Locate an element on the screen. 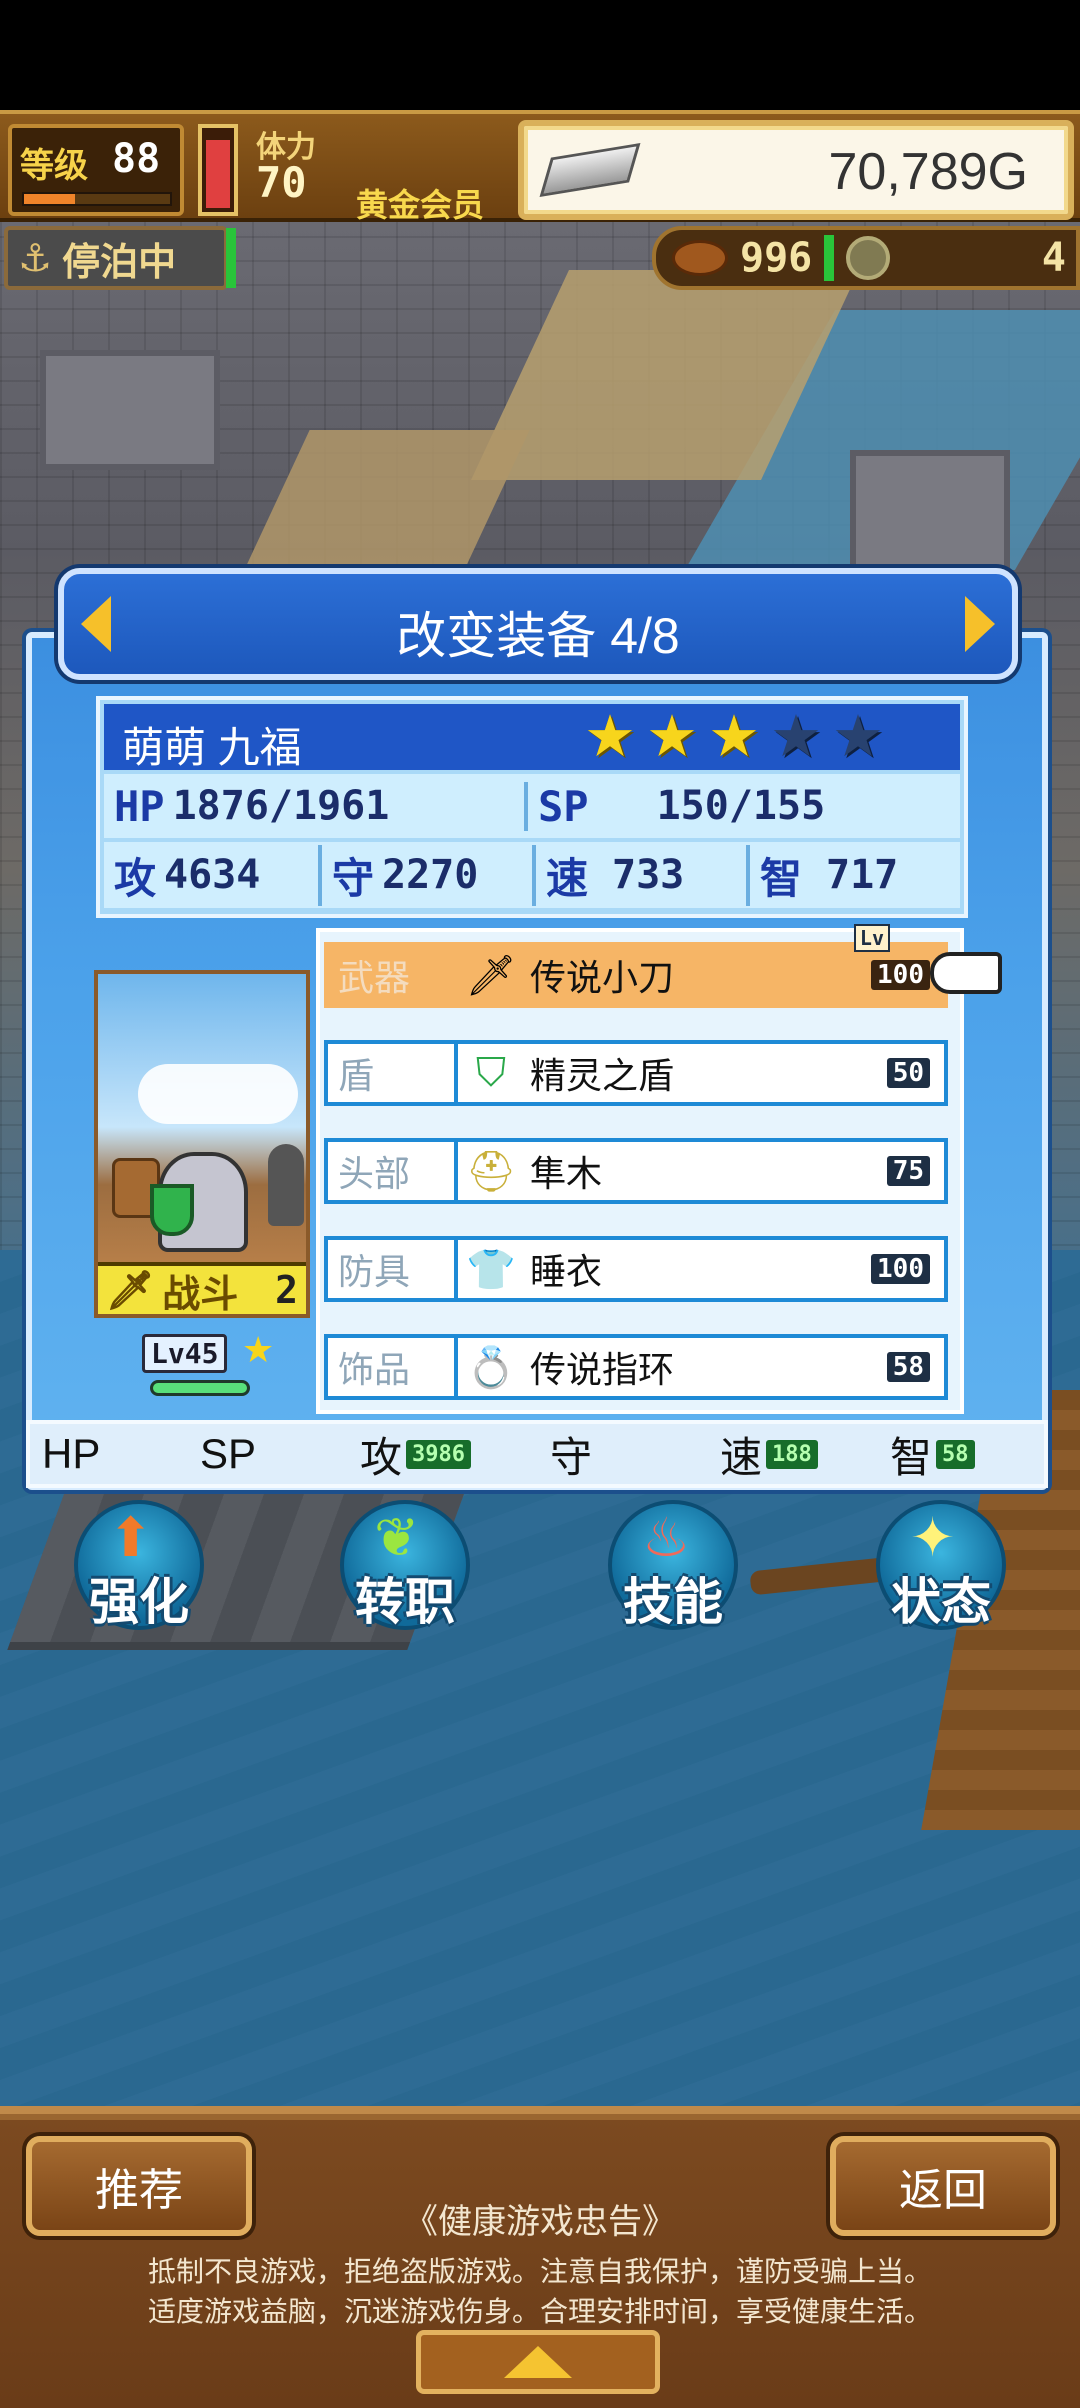 This screenshot has width=1080, height=2408. battle-label: 战斗 is located at coordinates (200, 1293).